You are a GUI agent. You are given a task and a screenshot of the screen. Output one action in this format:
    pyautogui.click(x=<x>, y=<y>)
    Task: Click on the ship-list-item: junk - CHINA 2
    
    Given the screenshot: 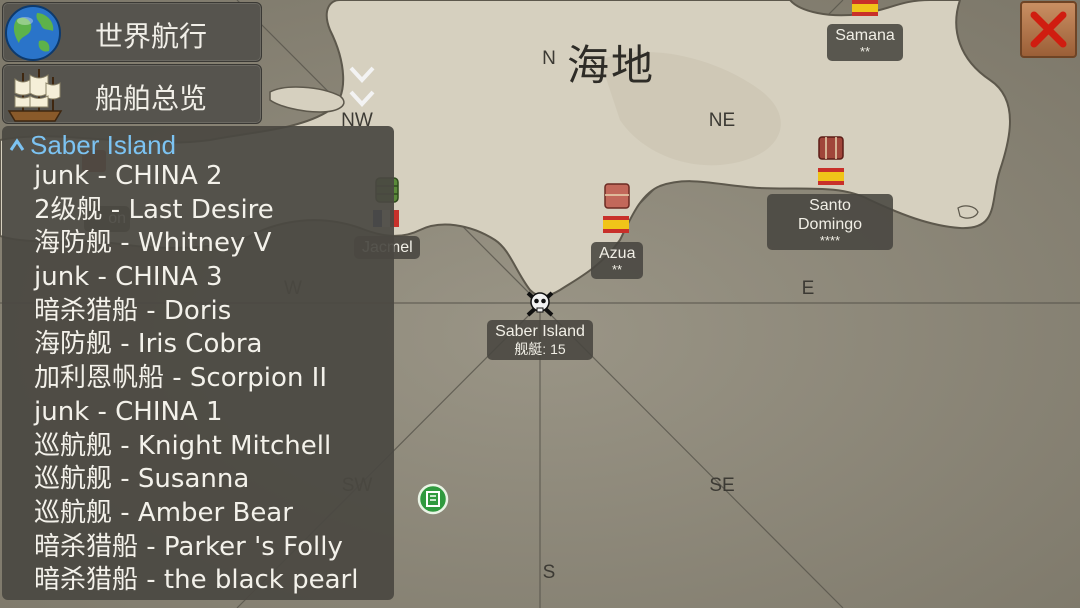 What is the action you would take?
    pyautogui.click(x=196, y=177)
    